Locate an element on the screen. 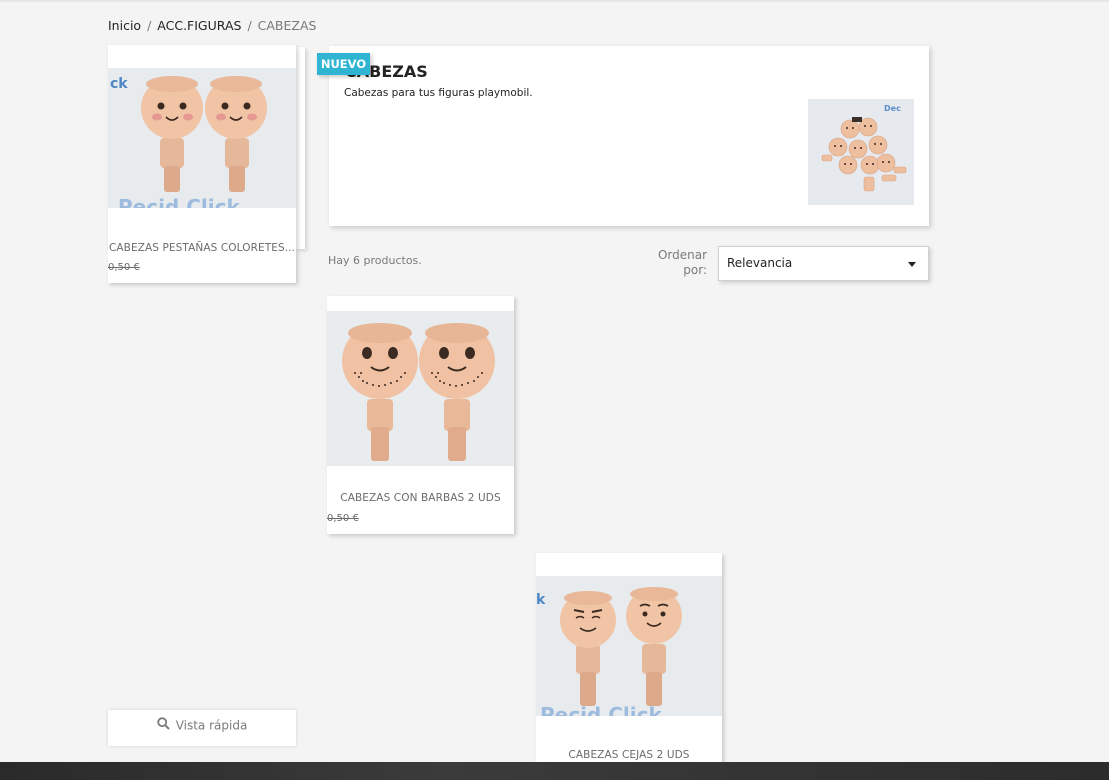  product-title-cejas: CABEZAS CEJAS 2 UDS is located at coordinates (629, 755).